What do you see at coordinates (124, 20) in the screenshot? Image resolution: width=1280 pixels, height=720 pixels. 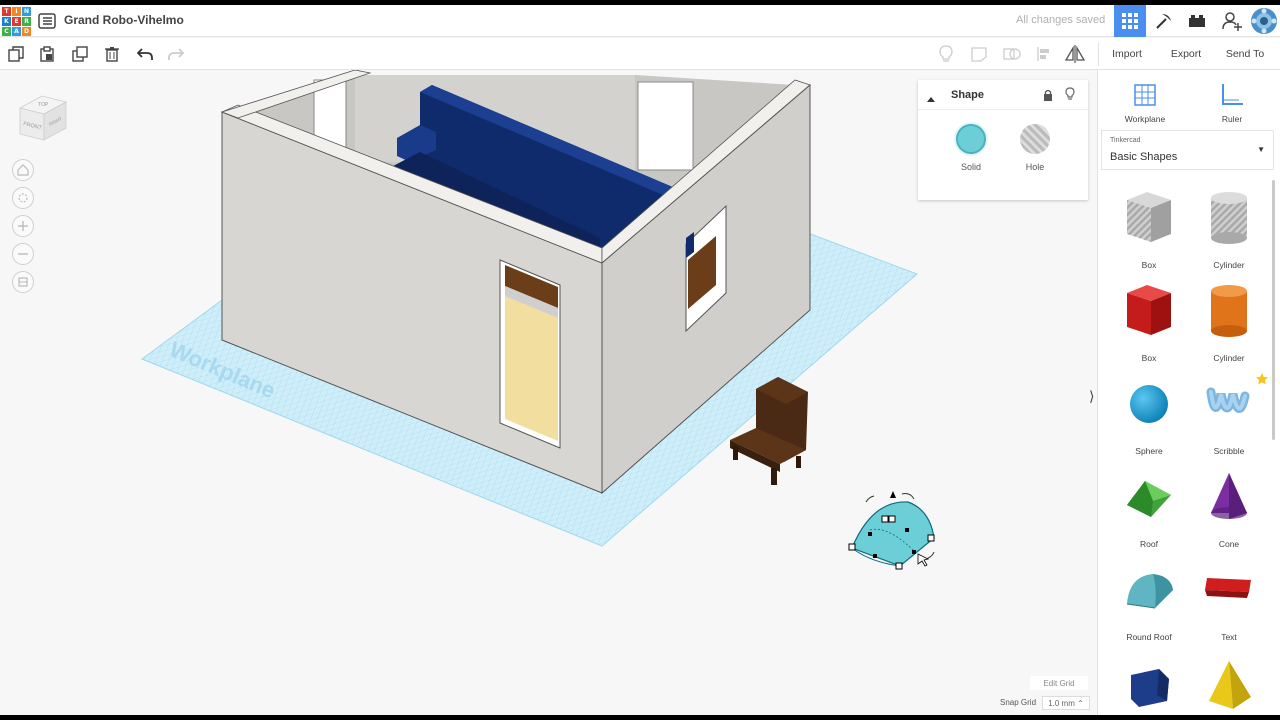 I see `document-title: Grand Robo-Vihelmo` at bounding box center [124, 20].